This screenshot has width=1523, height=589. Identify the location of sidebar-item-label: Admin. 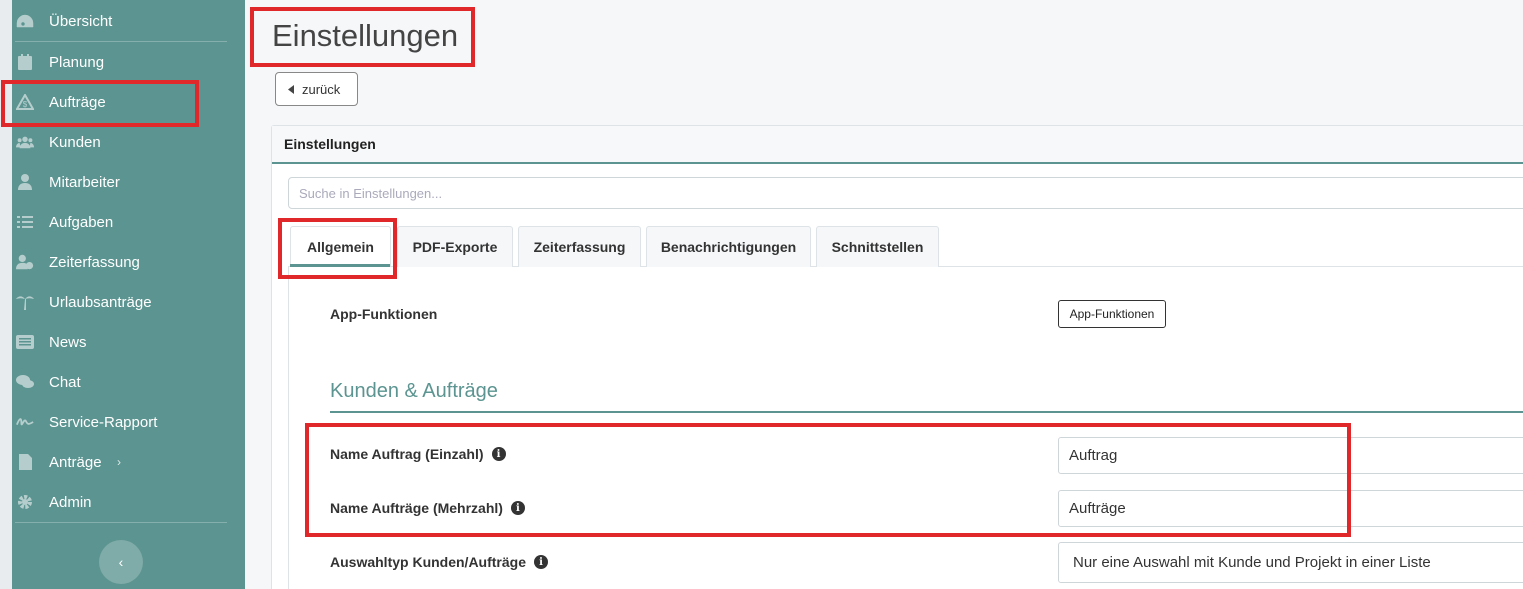
(70, 502).